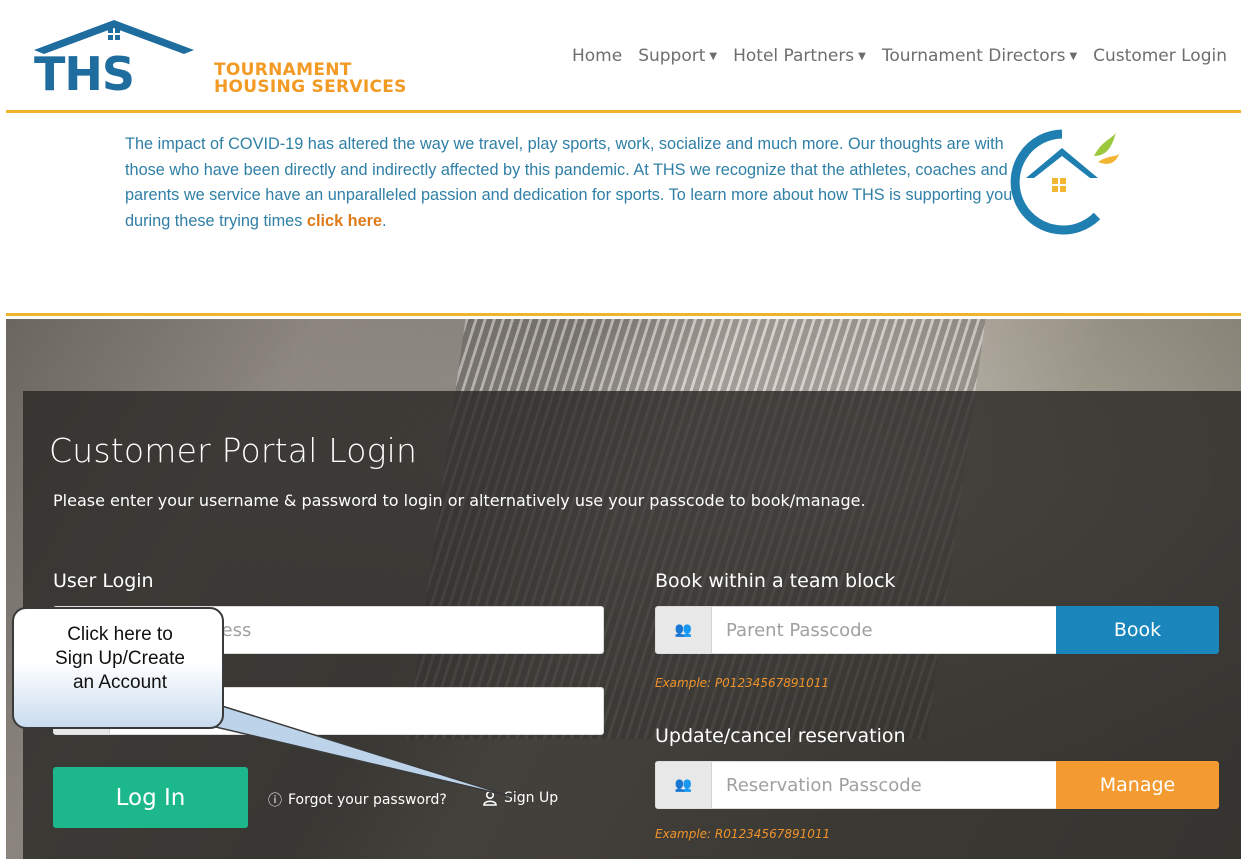  I want to click on nav-support: Support ▼, so click(677, 56).